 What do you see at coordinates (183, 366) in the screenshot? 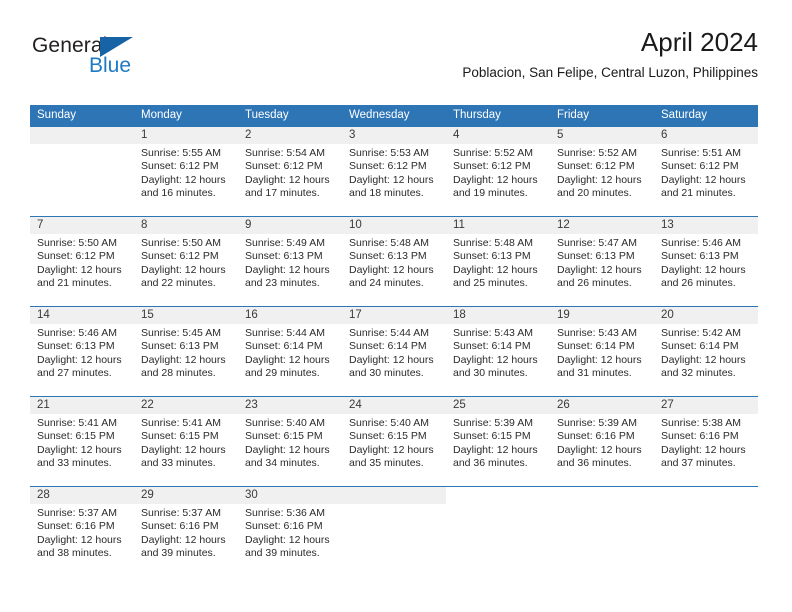
I see `daylight-text: Daylight: 12 hours and 28 minutes.` at bounding box center [183, 366].